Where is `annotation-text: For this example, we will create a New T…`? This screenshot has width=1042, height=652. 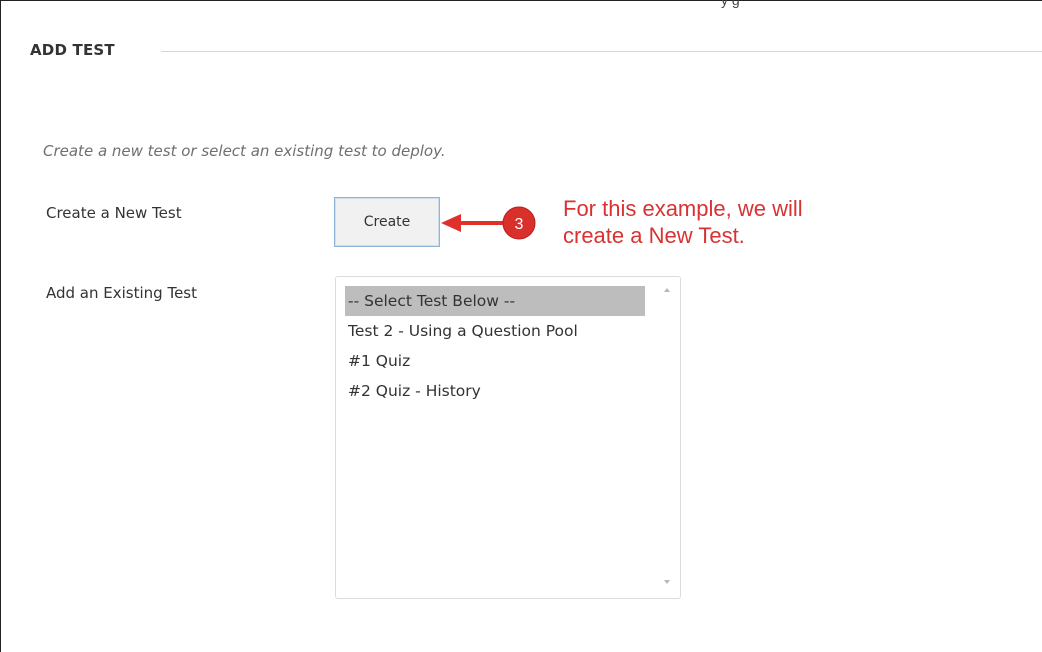
annotation-text: For this example, we will create a New T… is located at coordinates (683, 222).